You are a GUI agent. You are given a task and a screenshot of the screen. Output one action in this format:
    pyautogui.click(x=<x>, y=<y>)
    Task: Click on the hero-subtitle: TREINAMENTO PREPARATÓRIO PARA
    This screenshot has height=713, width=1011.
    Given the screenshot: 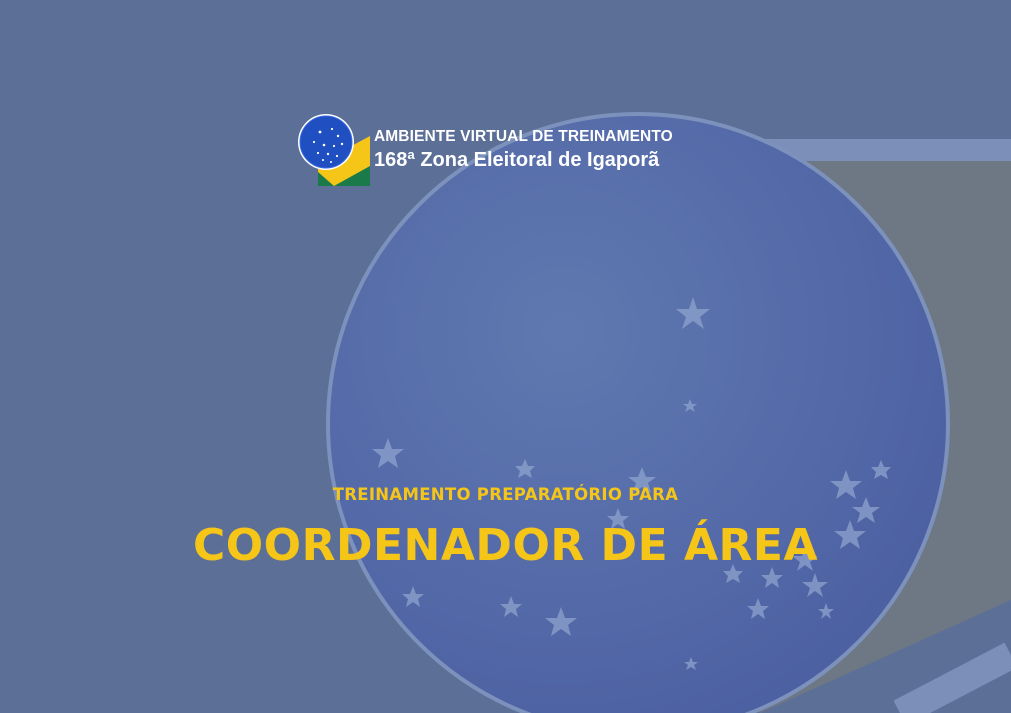 What is the action you would take?
    pyautogui.click(x=505, y=494)
    